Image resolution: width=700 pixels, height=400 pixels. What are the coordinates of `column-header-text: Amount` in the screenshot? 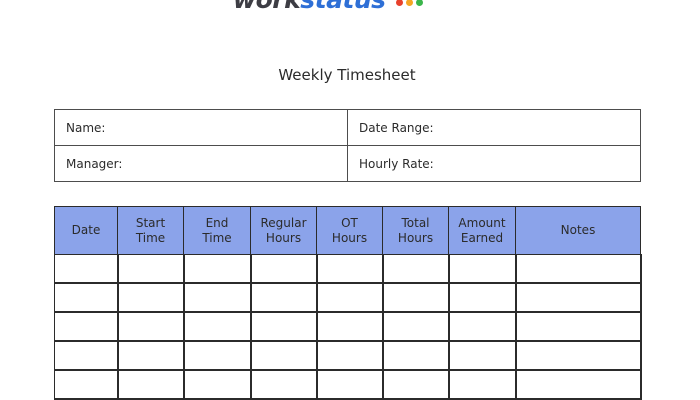 It's located at (482, 222).